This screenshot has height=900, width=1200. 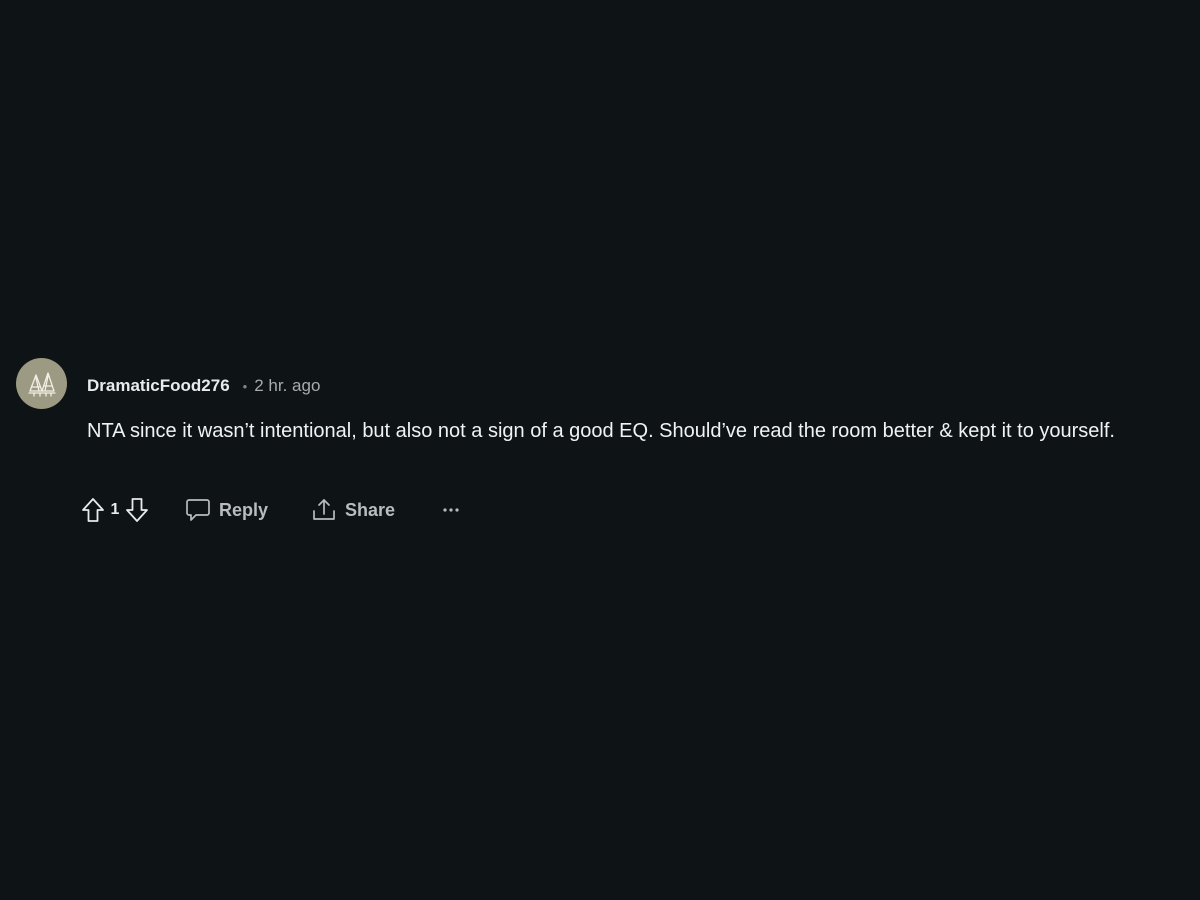 What do you see at coordinates (370, 509) in the screenshot?
I see `share-label: Share` at bounding box center [370, 509].